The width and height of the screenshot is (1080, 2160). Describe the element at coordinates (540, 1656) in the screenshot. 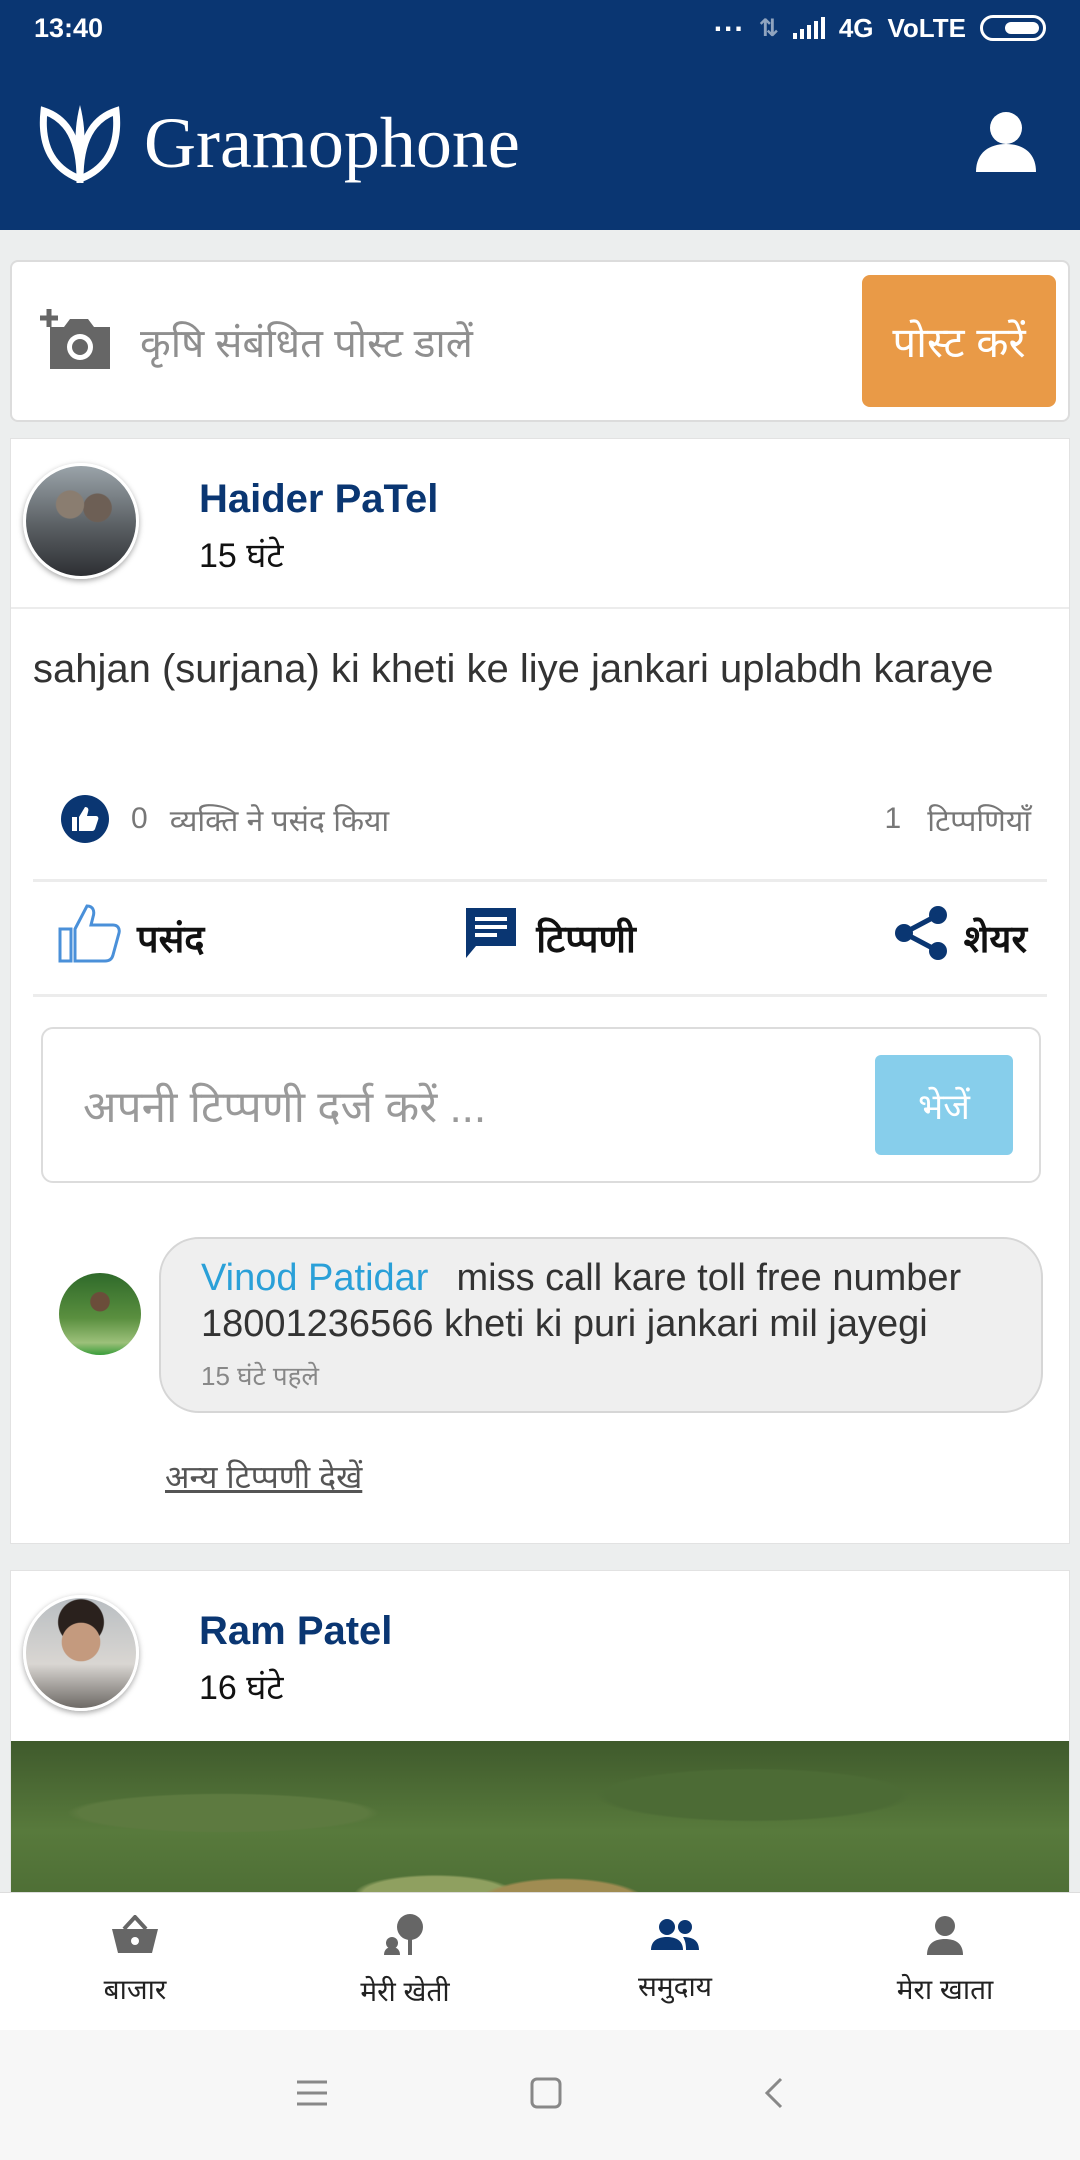

I see `post-header: Ram Patel 16 घंटे` at that location.